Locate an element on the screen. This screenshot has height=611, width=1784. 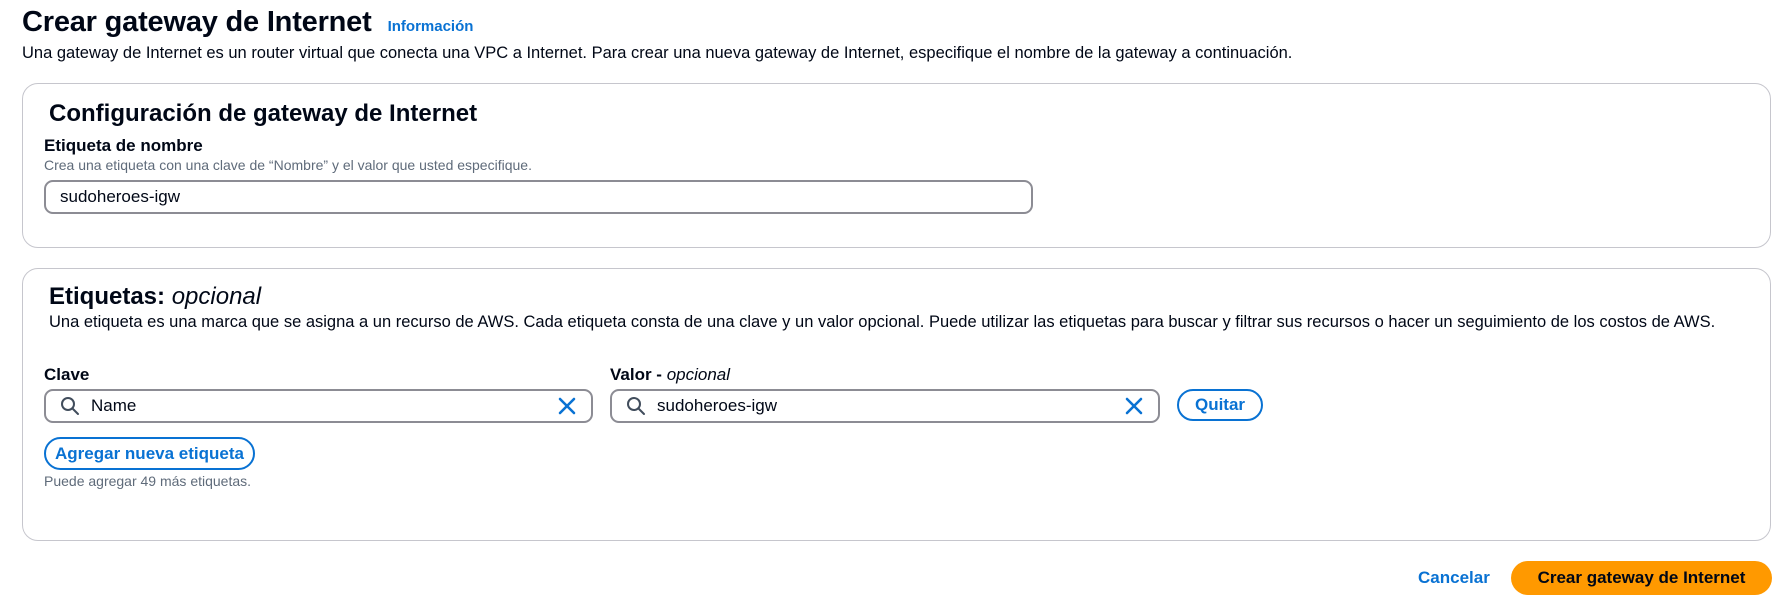
value-column-label: Valor - opcional is located at coordinates (670, 375).